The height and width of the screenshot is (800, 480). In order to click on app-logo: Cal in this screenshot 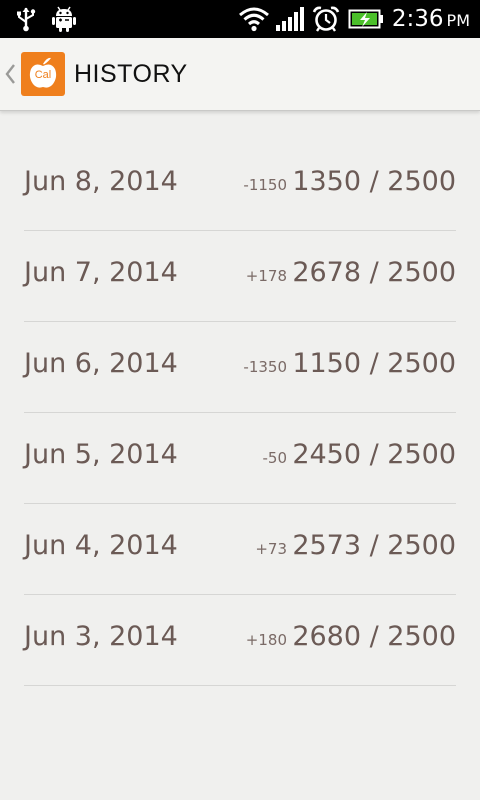, I will do `click(43, 74)`.